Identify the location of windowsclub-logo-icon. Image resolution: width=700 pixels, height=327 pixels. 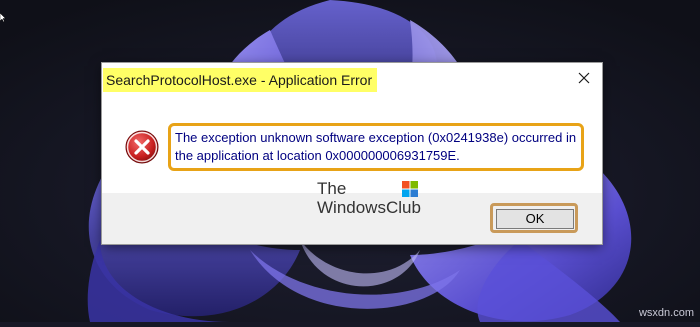
(410, 189).